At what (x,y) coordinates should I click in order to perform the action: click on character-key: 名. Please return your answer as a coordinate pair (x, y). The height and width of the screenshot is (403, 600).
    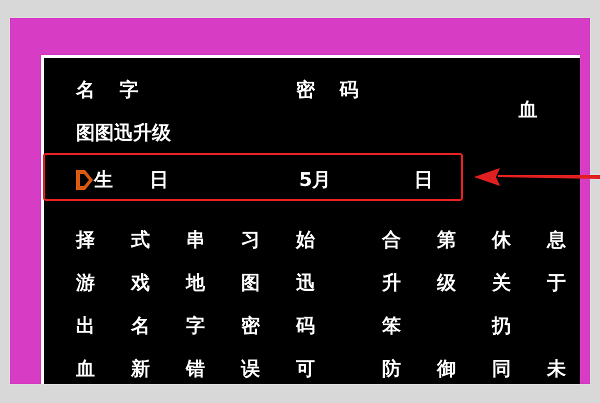
    Looking at the image, I should click on (140, 326).